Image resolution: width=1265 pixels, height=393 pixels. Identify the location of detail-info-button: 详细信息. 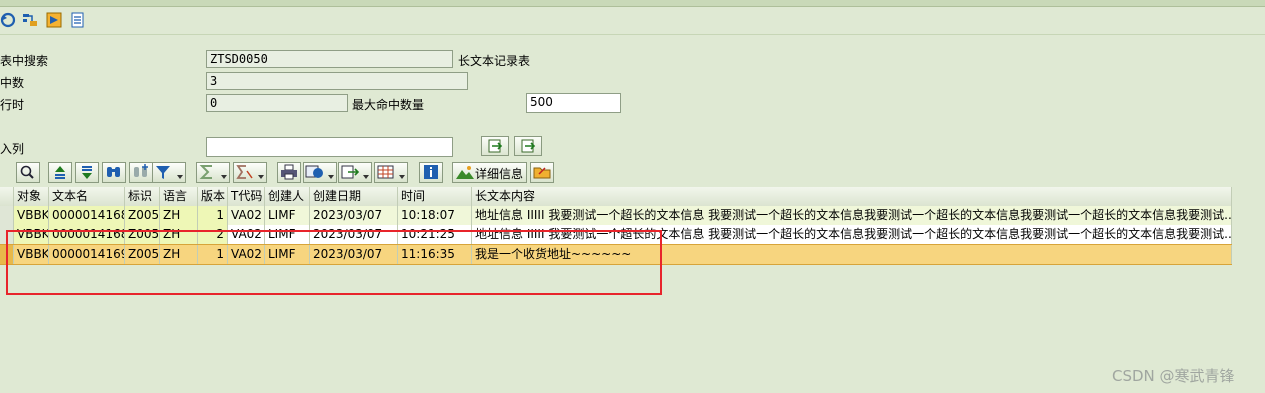
(489, 172).